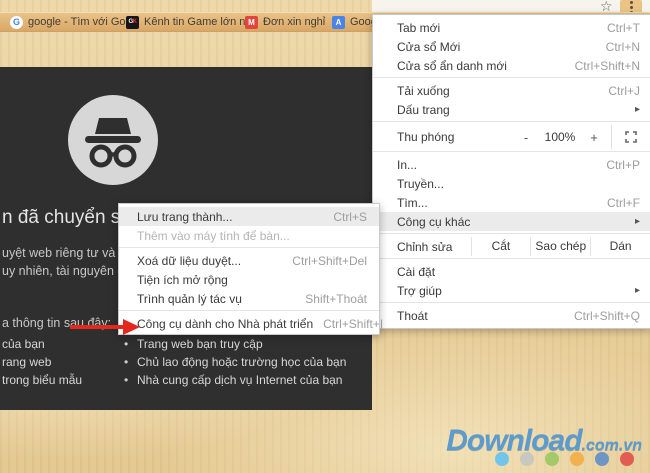 This screenshot has height=473, width=650. What do you see at coordinates (511, 221) in the screenshot?
I see `menu-item-more-tools: Công cụ khác ▸` at bounding box center [511, 221].